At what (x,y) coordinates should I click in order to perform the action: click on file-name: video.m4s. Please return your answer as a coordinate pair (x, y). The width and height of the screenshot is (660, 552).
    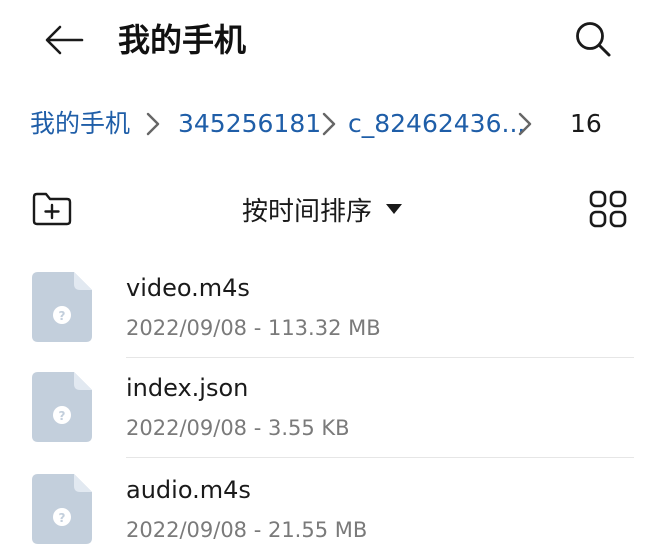
    Looking at the image, I should click on (188, 288).